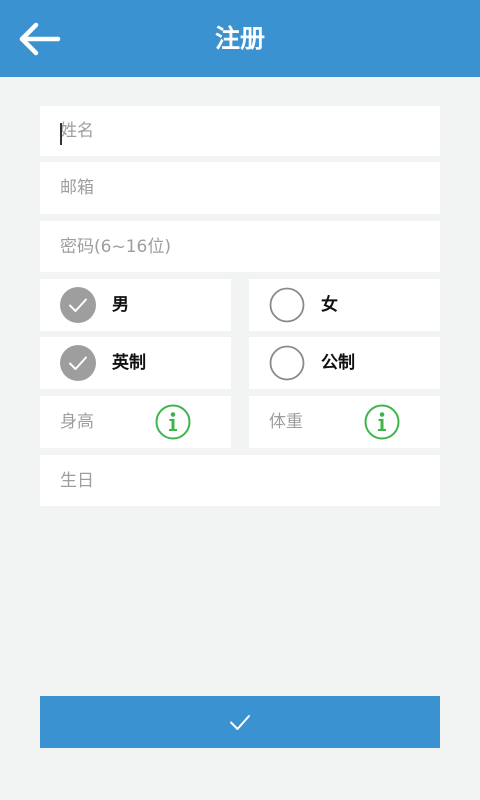 The image size is (480, 800). I want to click on password-field-row, so click(240, 246).